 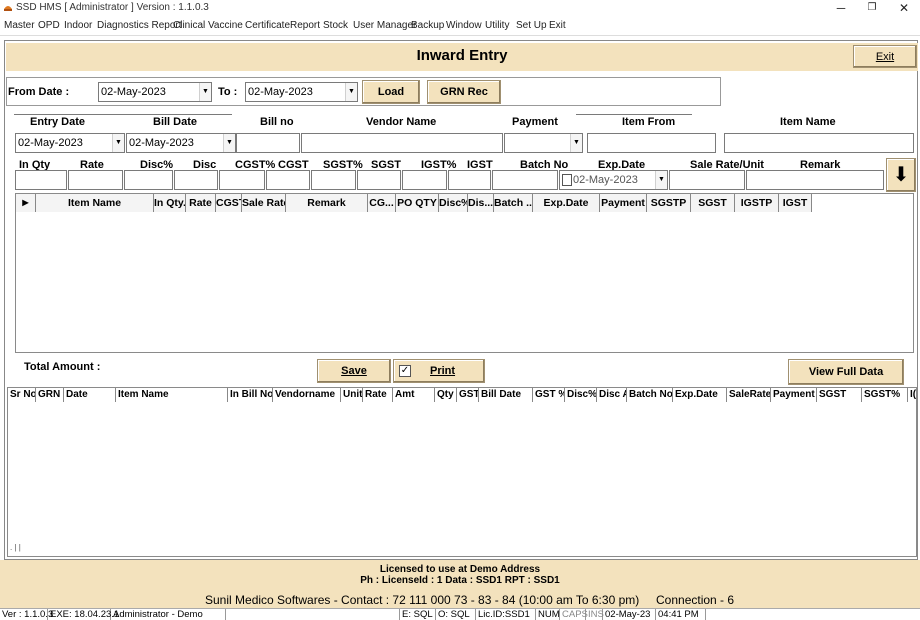 What do you see at coordinates (148, 180) in the screenshot?
I see `disc-pct-input` at bounding box center [148, 180].